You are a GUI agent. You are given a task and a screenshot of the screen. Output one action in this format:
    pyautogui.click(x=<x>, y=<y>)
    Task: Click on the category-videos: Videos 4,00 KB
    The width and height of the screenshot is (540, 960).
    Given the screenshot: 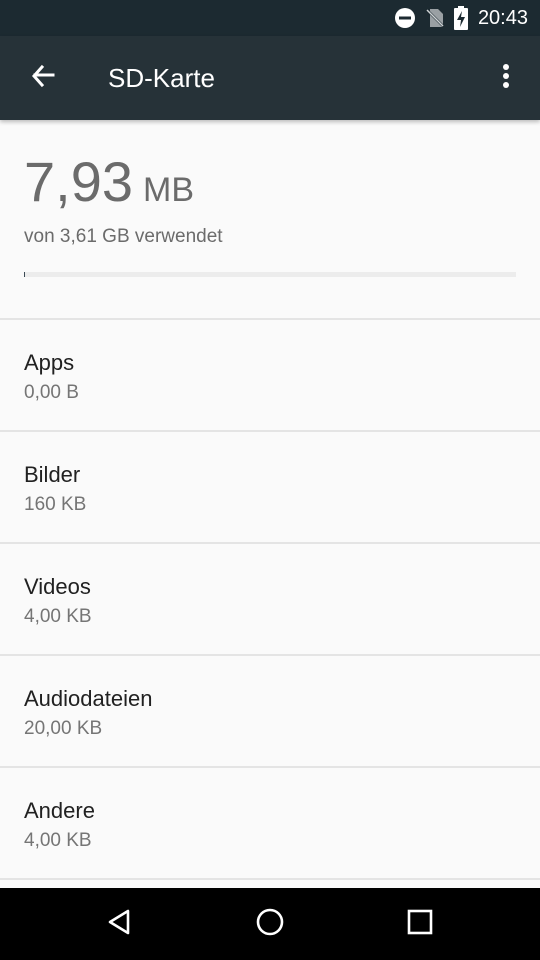 What is the action you would take?
    pyautogui.click(x=270, y=599)
    